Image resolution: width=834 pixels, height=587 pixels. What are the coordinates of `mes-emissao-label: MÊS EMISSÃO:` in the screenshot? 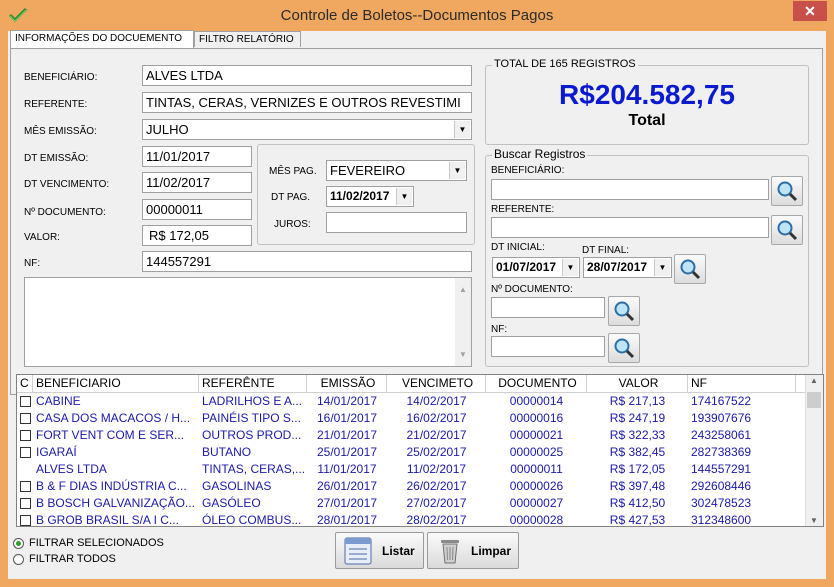 It's located at (60, 131).